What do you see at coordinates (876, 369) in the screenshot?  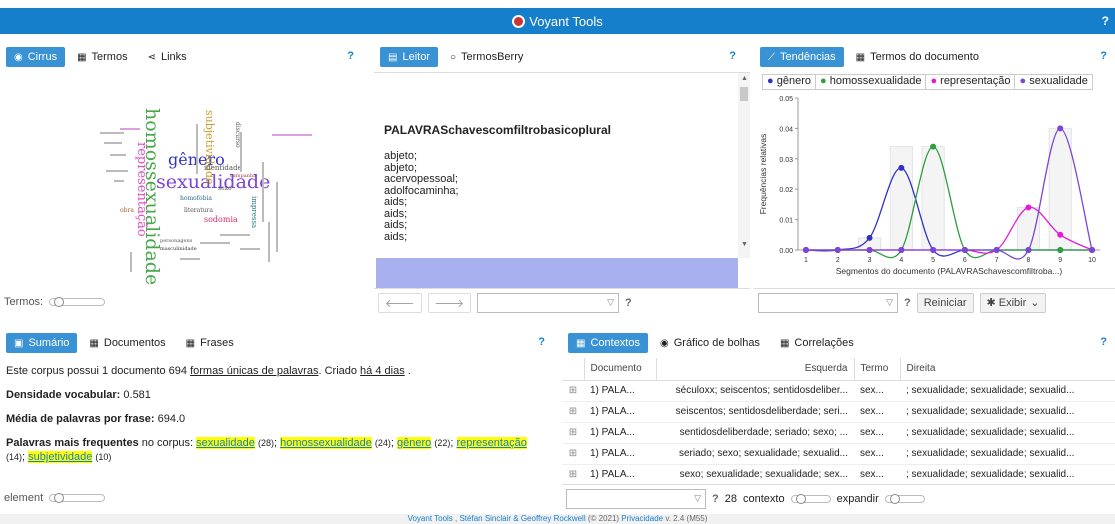 I see `column-header: Termo` at bounding box center [876, 369].